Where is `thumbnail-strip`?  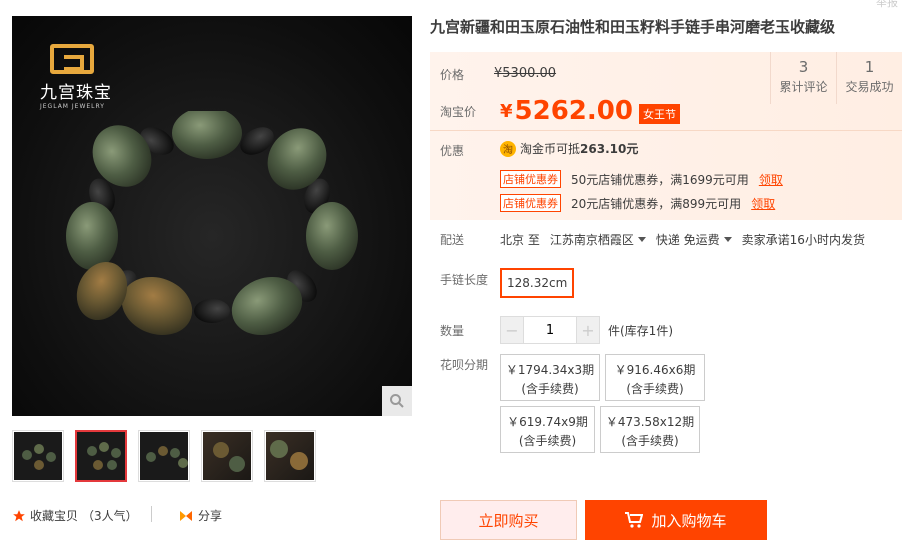 thumbnail-strip is located at coordinates (164, 456).